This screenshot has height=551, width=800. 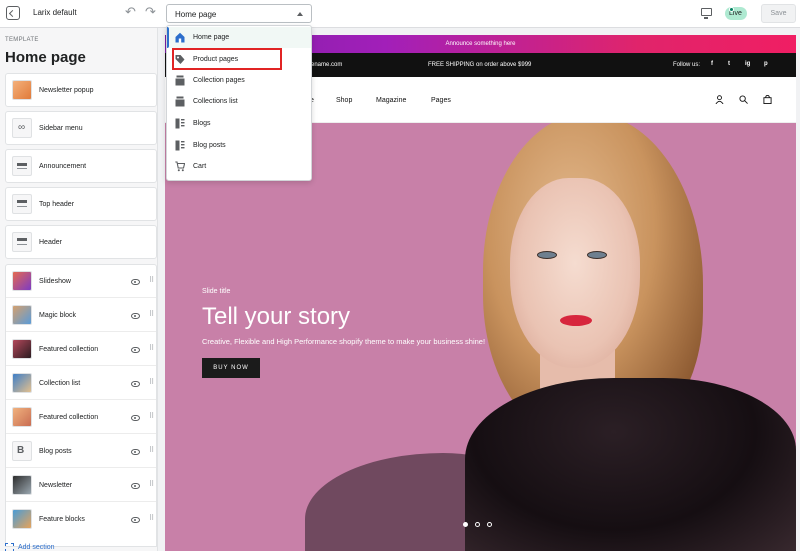 I want to click on desktop-view-icon, so click(x=706, y=13).